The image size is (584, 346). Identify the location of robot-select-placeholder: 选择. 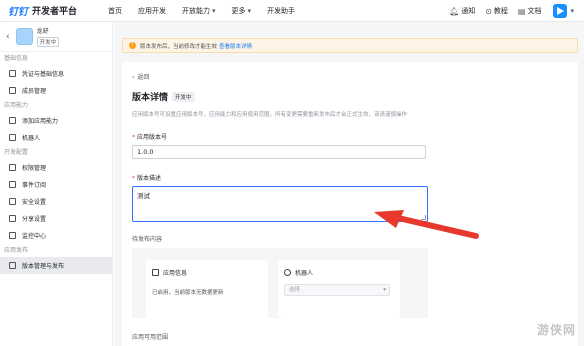
(295, 290).